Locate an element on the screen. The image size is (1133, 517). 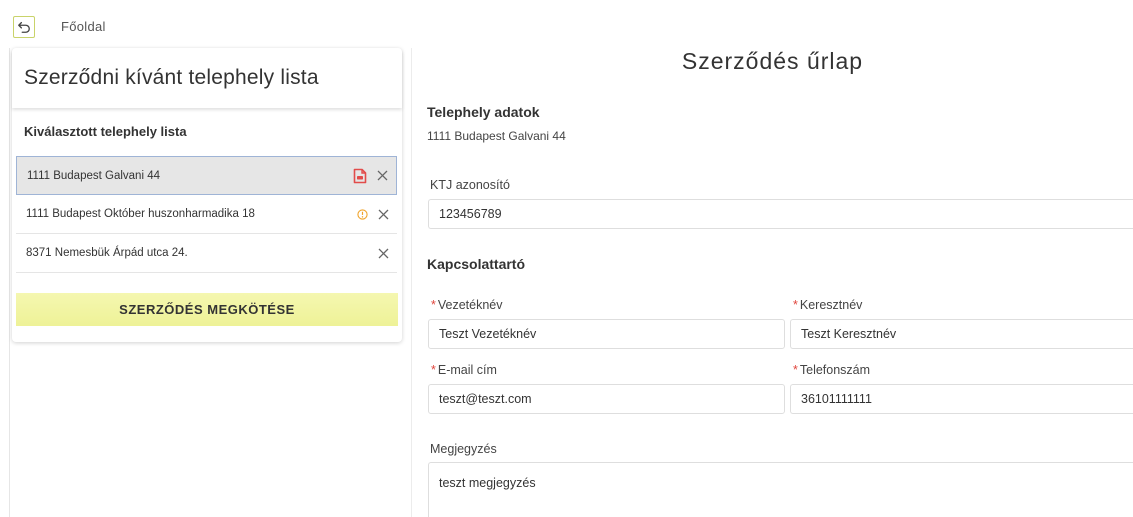
email-label-text: E-mail cím is located at coordinates (467, 370).